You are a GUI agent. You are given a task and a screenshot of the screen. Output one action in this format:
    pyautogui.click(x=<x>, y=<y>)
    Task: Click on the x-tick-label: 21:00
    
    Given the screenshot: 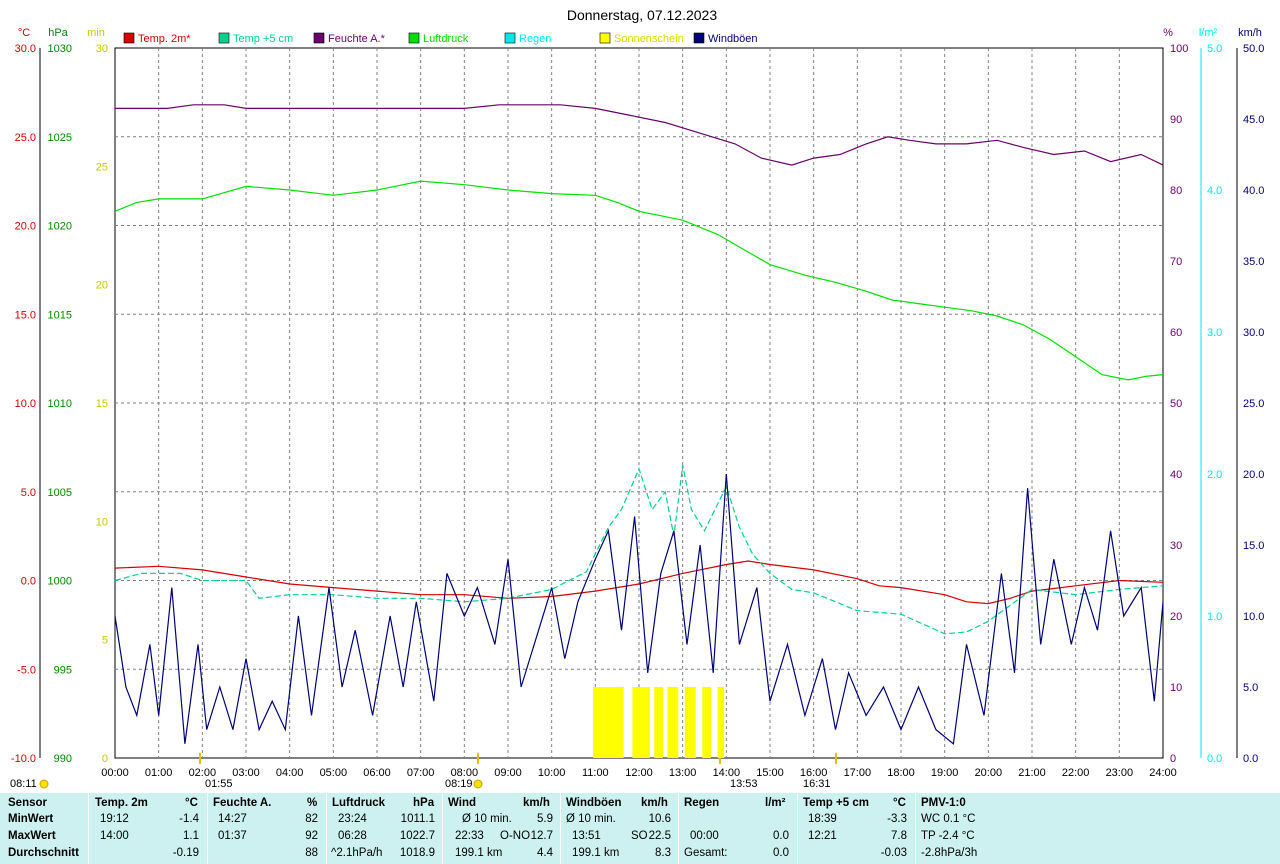 What is the action you would take?
    pyautogui.click(x=1032, y=773)
    